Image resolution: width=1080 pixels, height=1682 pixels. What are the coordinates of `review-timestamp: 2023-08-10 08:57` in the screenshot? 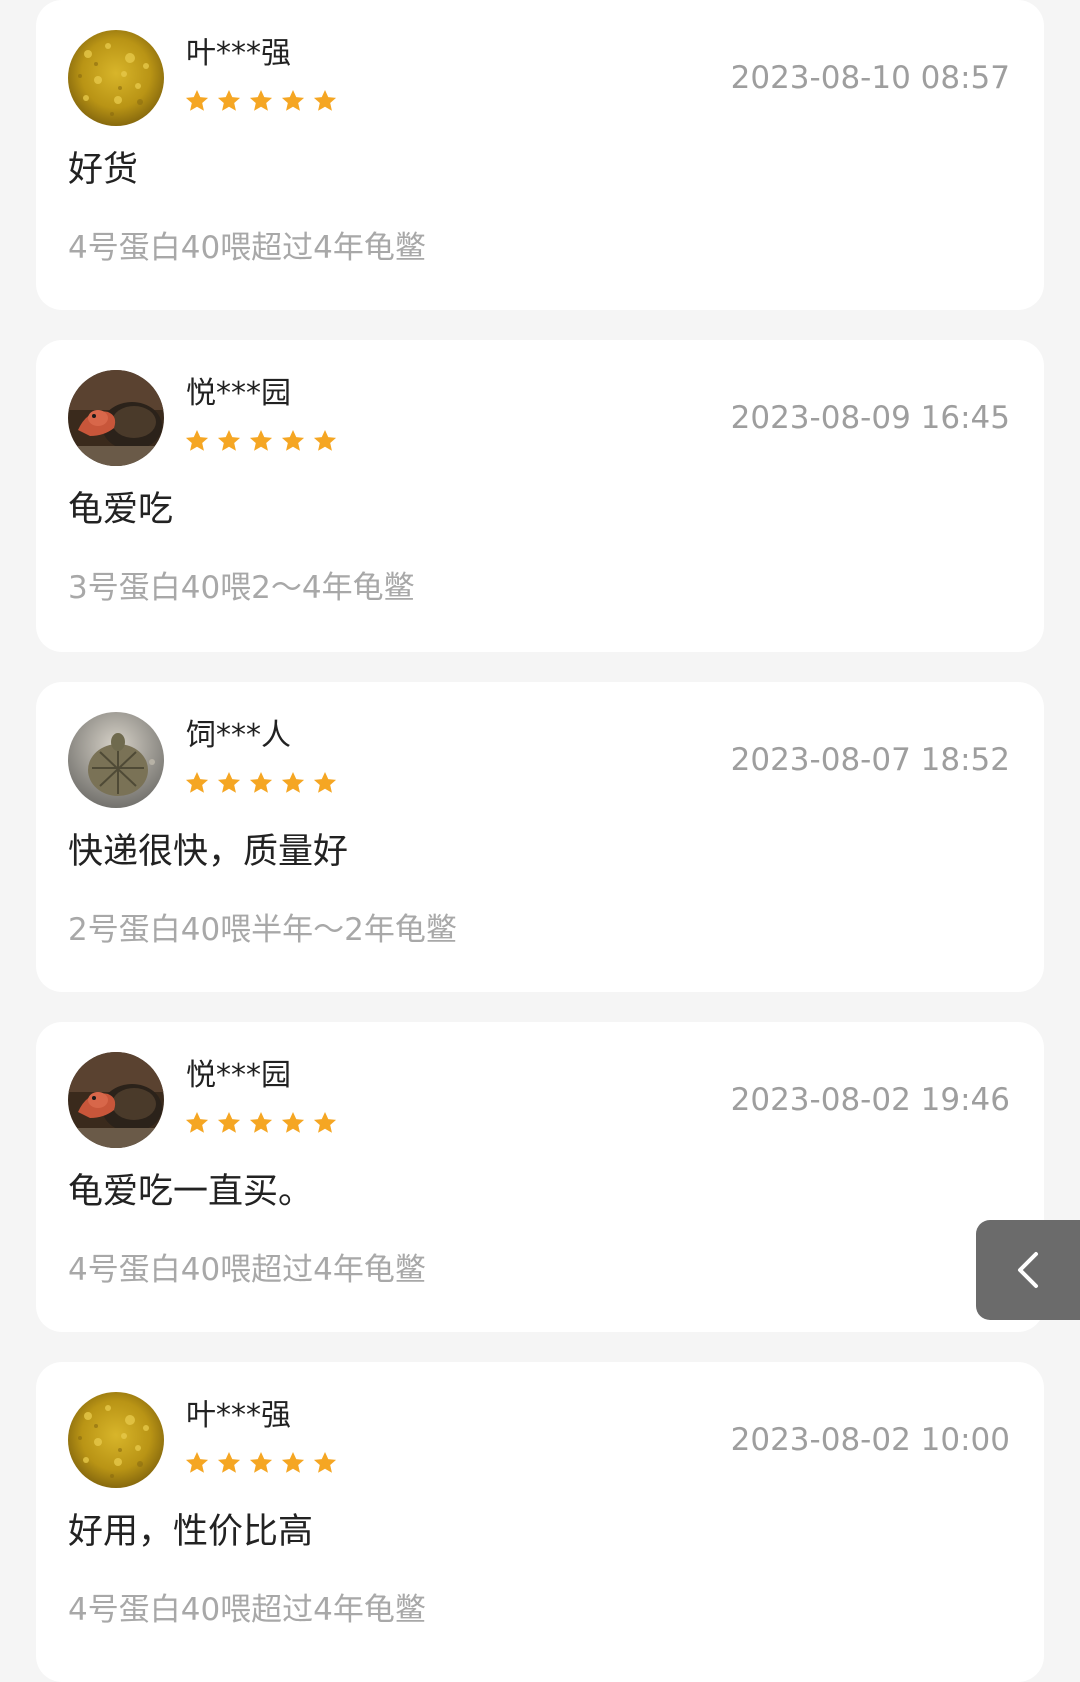 It's located at (870, 78).